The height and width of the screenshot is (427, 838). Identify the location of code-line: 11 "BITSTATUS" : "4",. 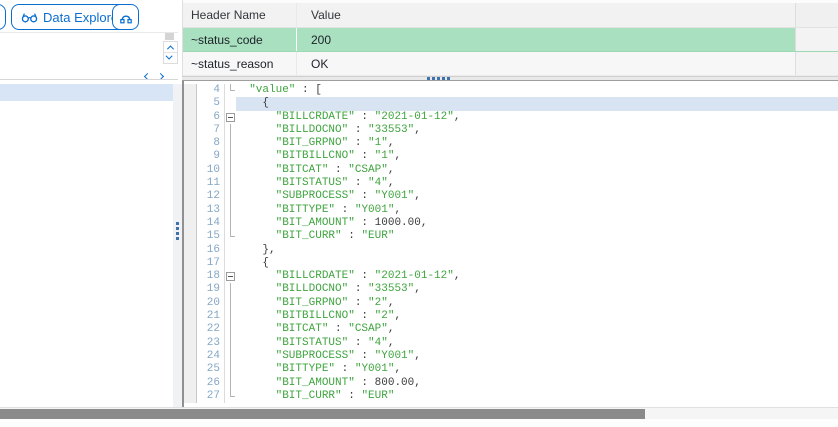
(511, 184).